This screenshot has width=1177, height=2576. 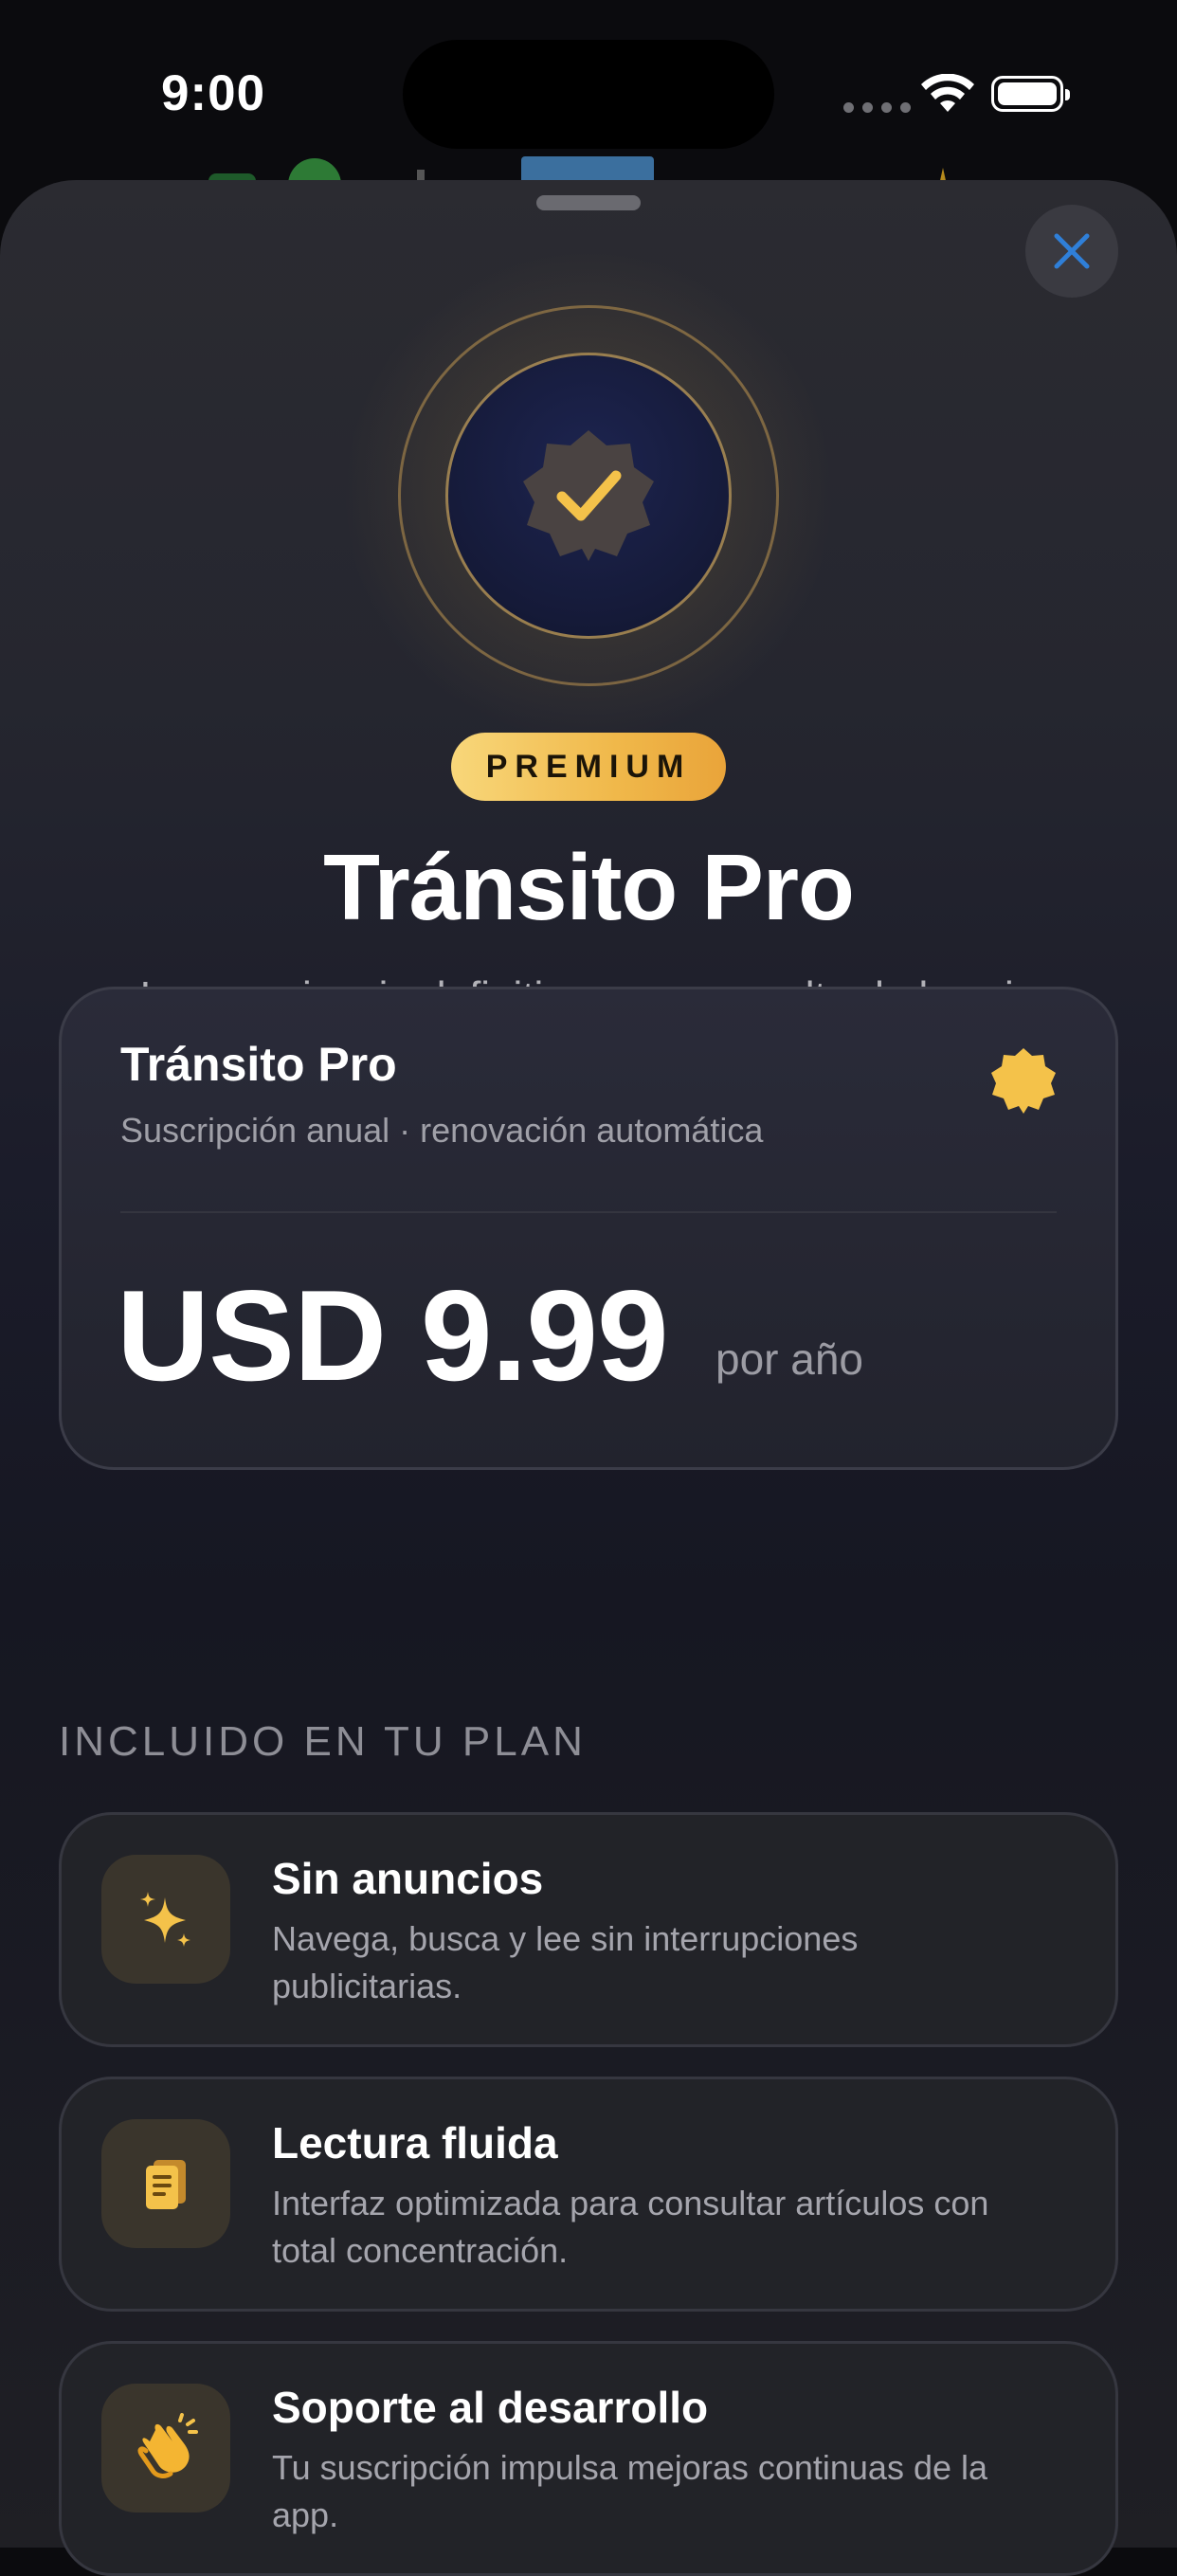 What do you see at coordinates (258, 1064) in the screenshot?
I see `plan-name: Tránsito Pro` at bounding box center [258, 1064].